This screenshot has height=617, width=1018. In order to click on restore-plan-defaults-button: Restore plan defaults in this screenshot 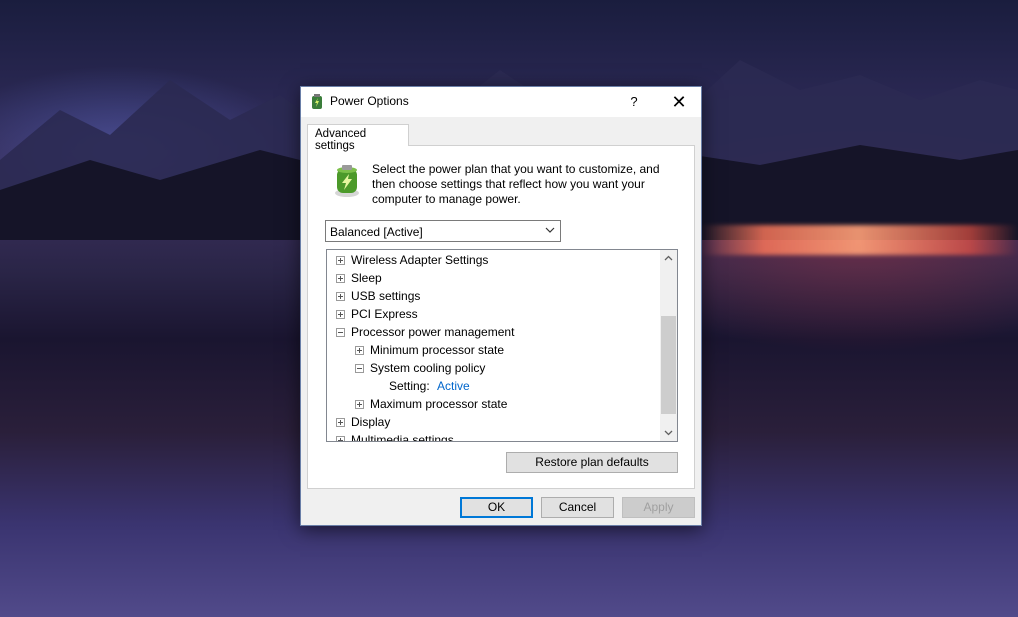, I will do `click(592, 462)`.